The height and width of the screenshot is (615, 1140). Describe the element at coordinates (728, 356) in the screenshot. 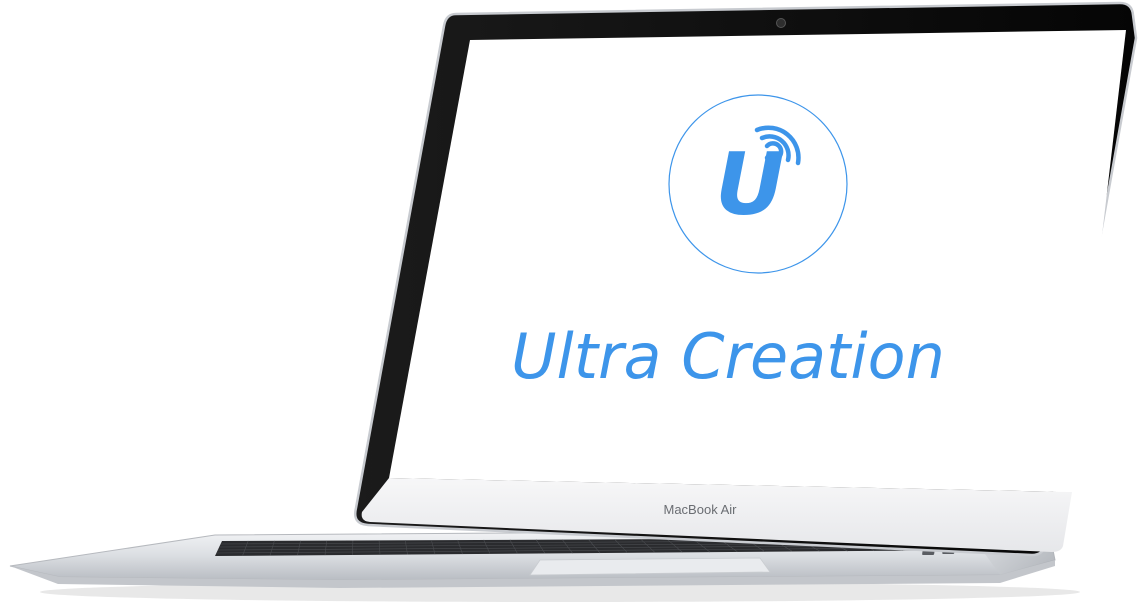

I see `brand-name: Ultra Creation` at that location.